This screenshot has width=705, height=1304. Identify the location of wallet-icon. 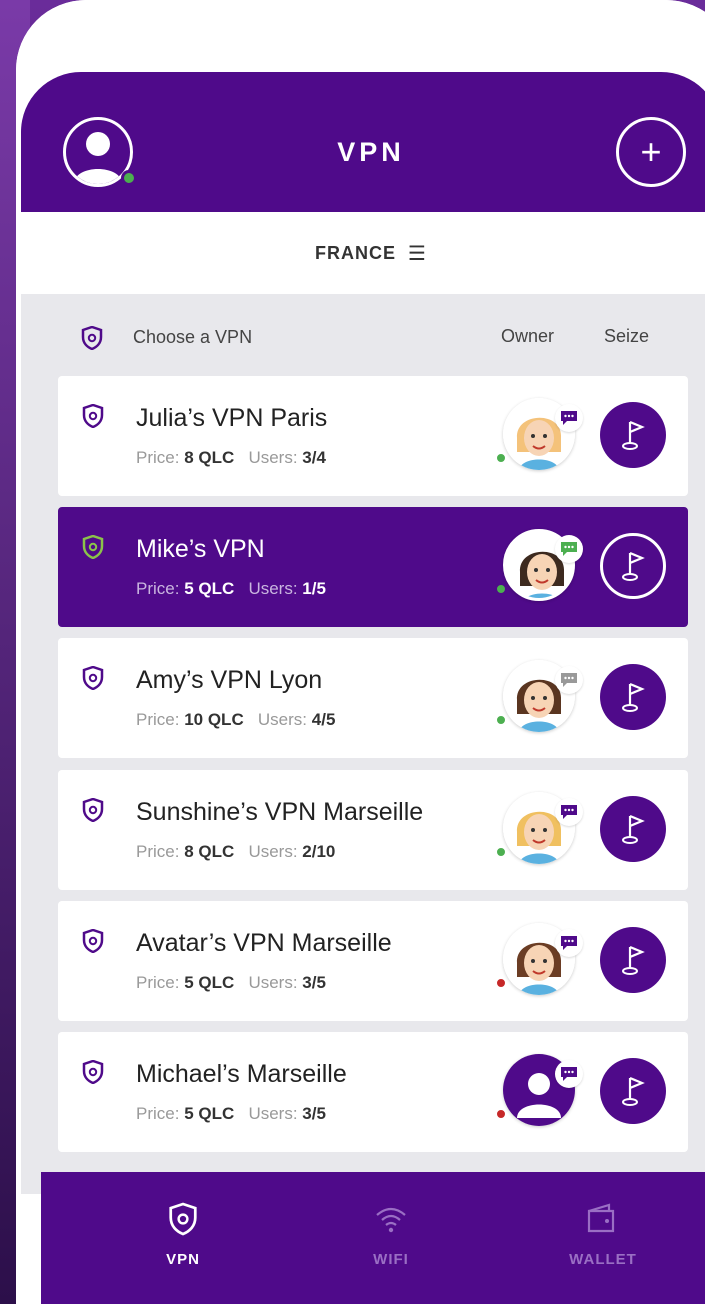
(601, 1218).